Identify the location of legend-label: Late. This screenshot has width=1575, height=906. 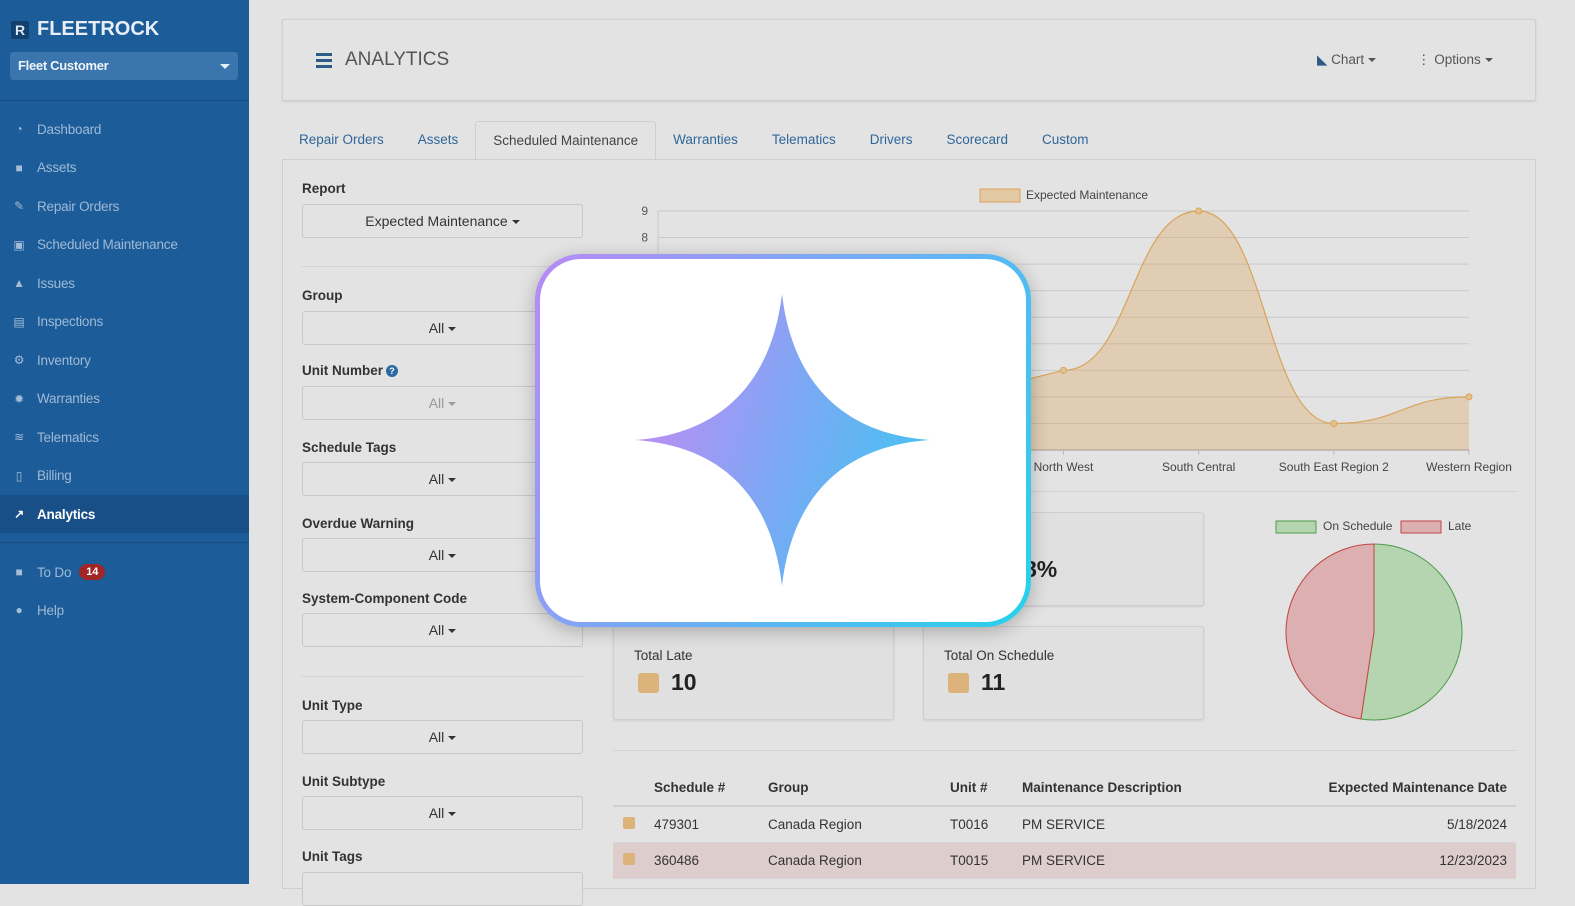
(1460, 526).